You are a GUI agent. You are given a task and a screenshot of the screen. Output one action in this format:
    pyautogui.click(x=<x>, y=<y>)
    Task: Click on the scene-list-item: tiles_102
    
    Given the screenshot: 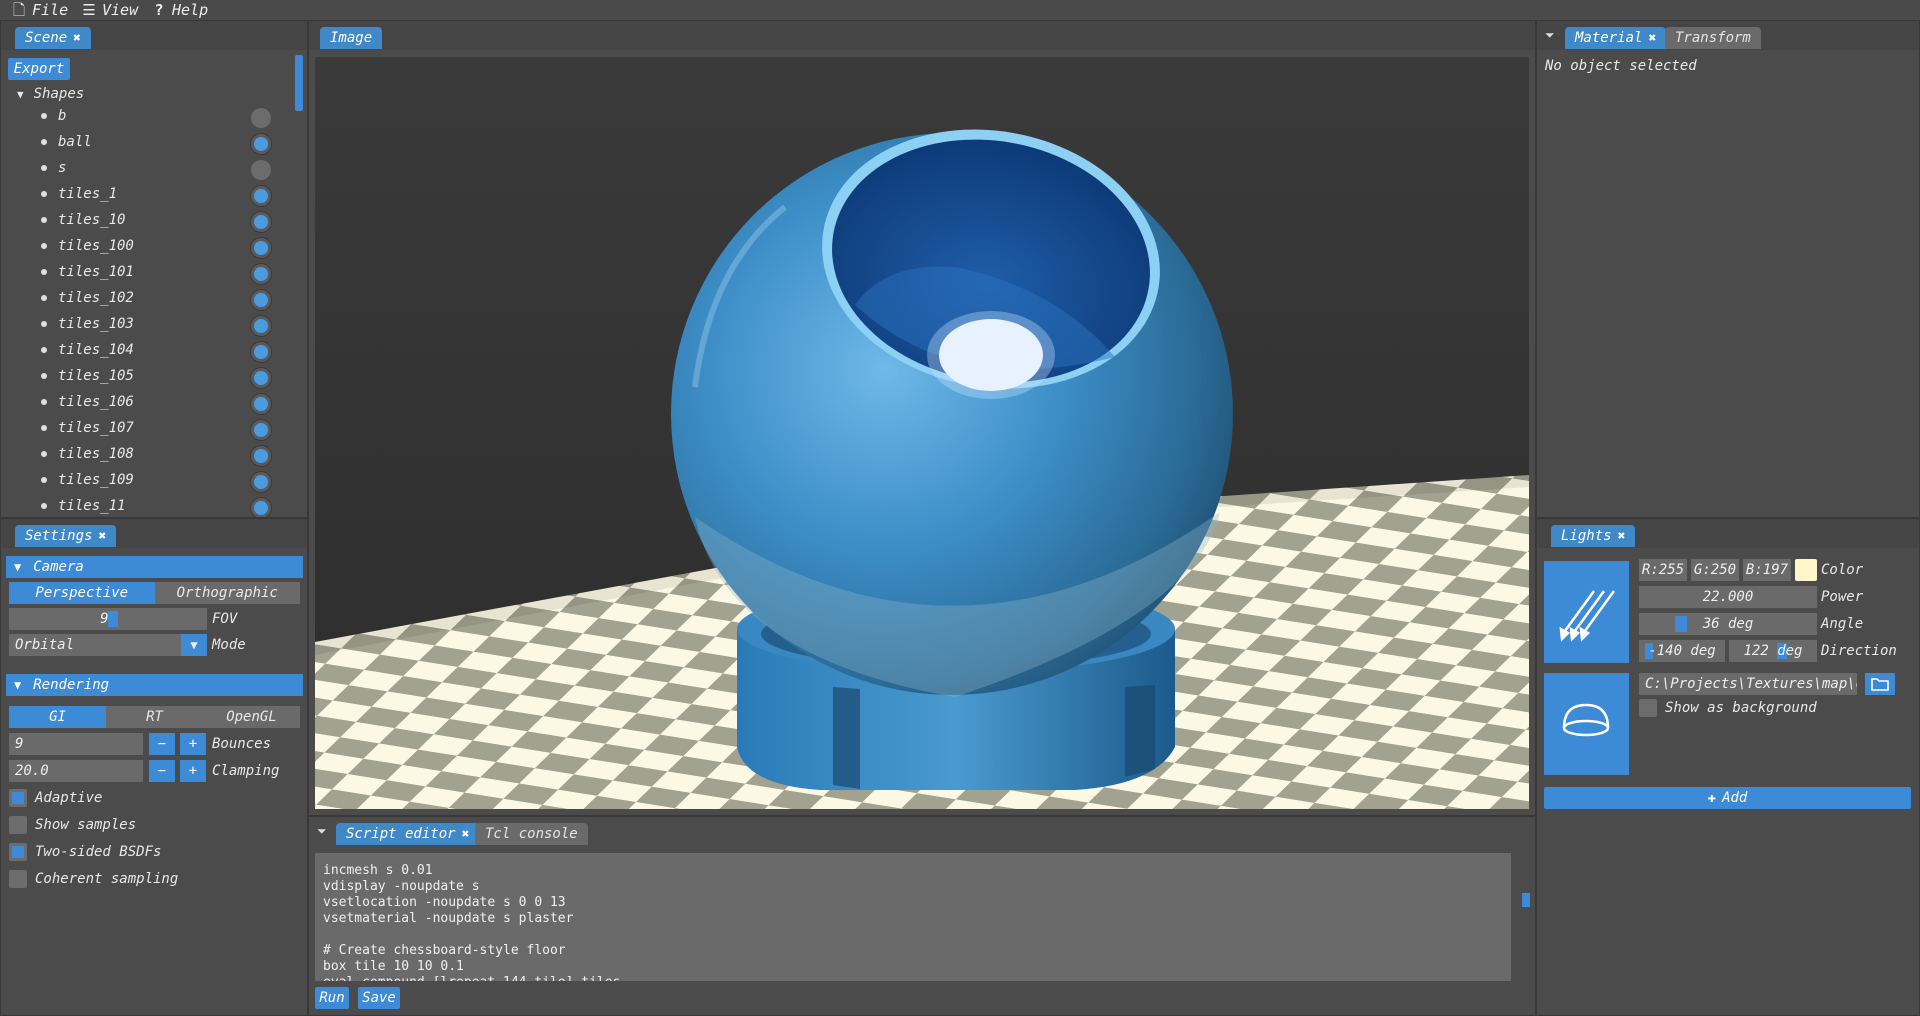 What is the action you would take?
    pyautogui.click(x=143, y=298)
    